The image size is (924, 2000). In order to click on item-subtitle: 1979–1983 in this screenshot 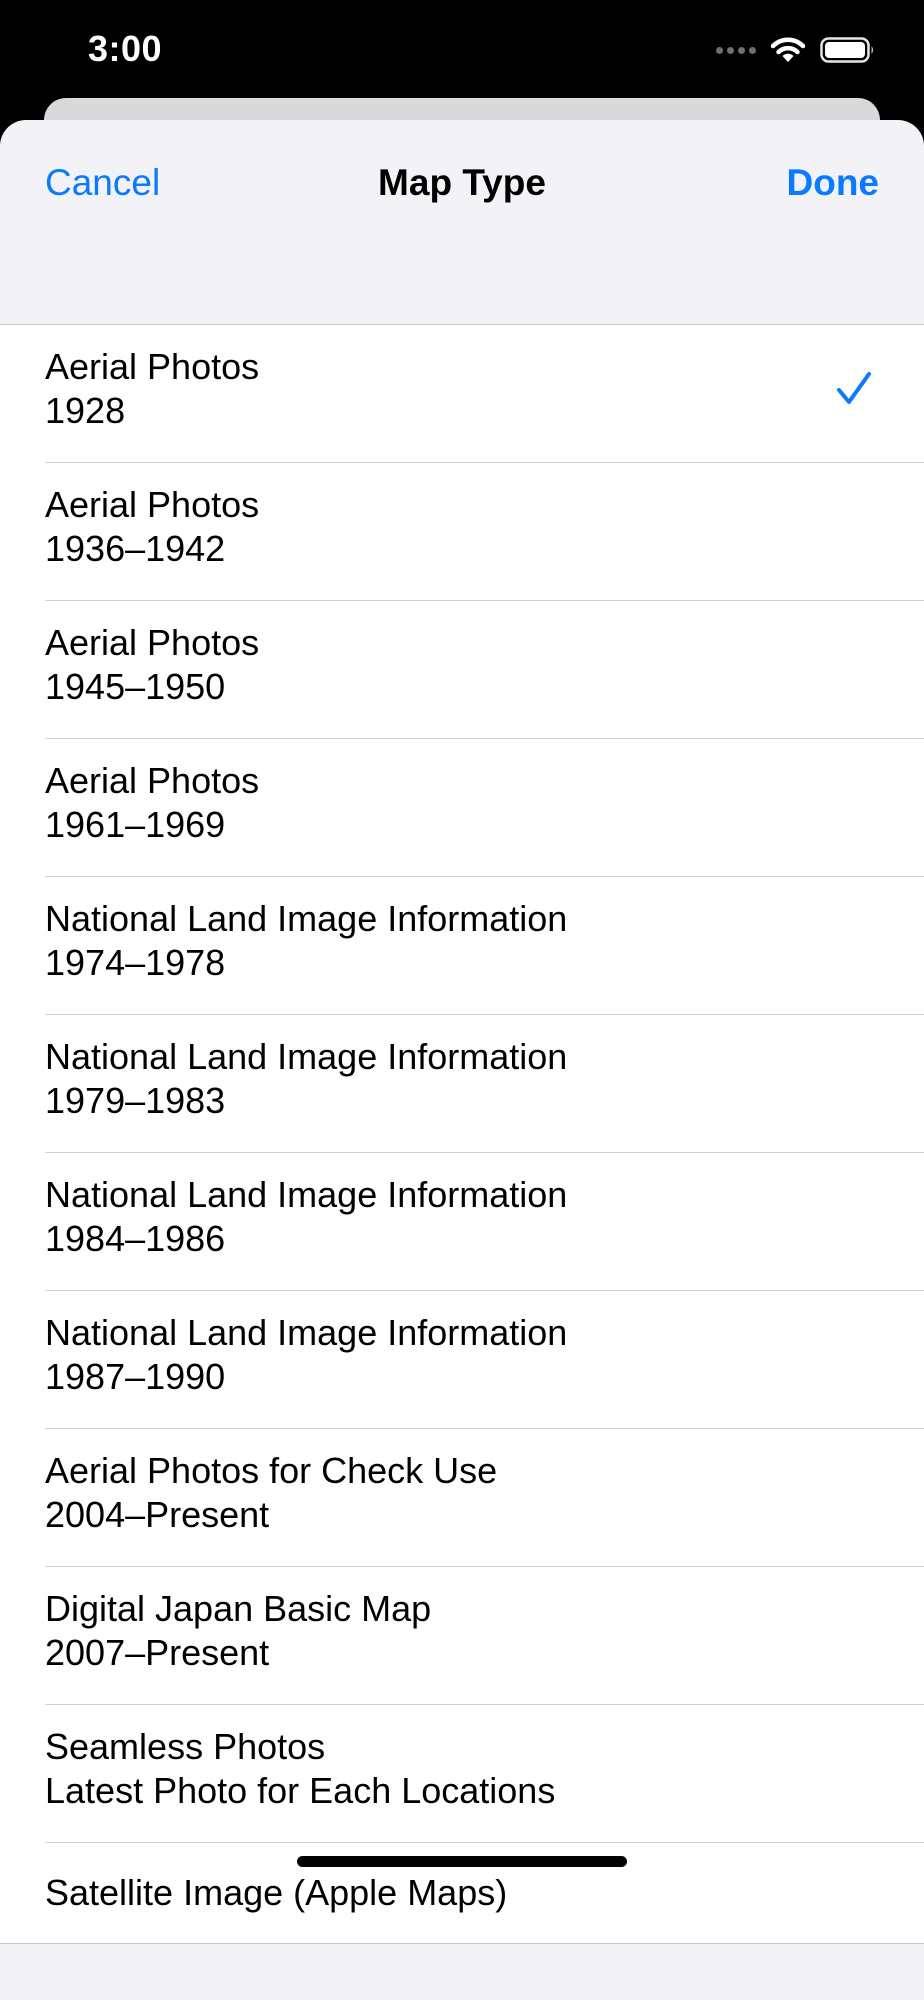, I will do `click(135, 1100)`.